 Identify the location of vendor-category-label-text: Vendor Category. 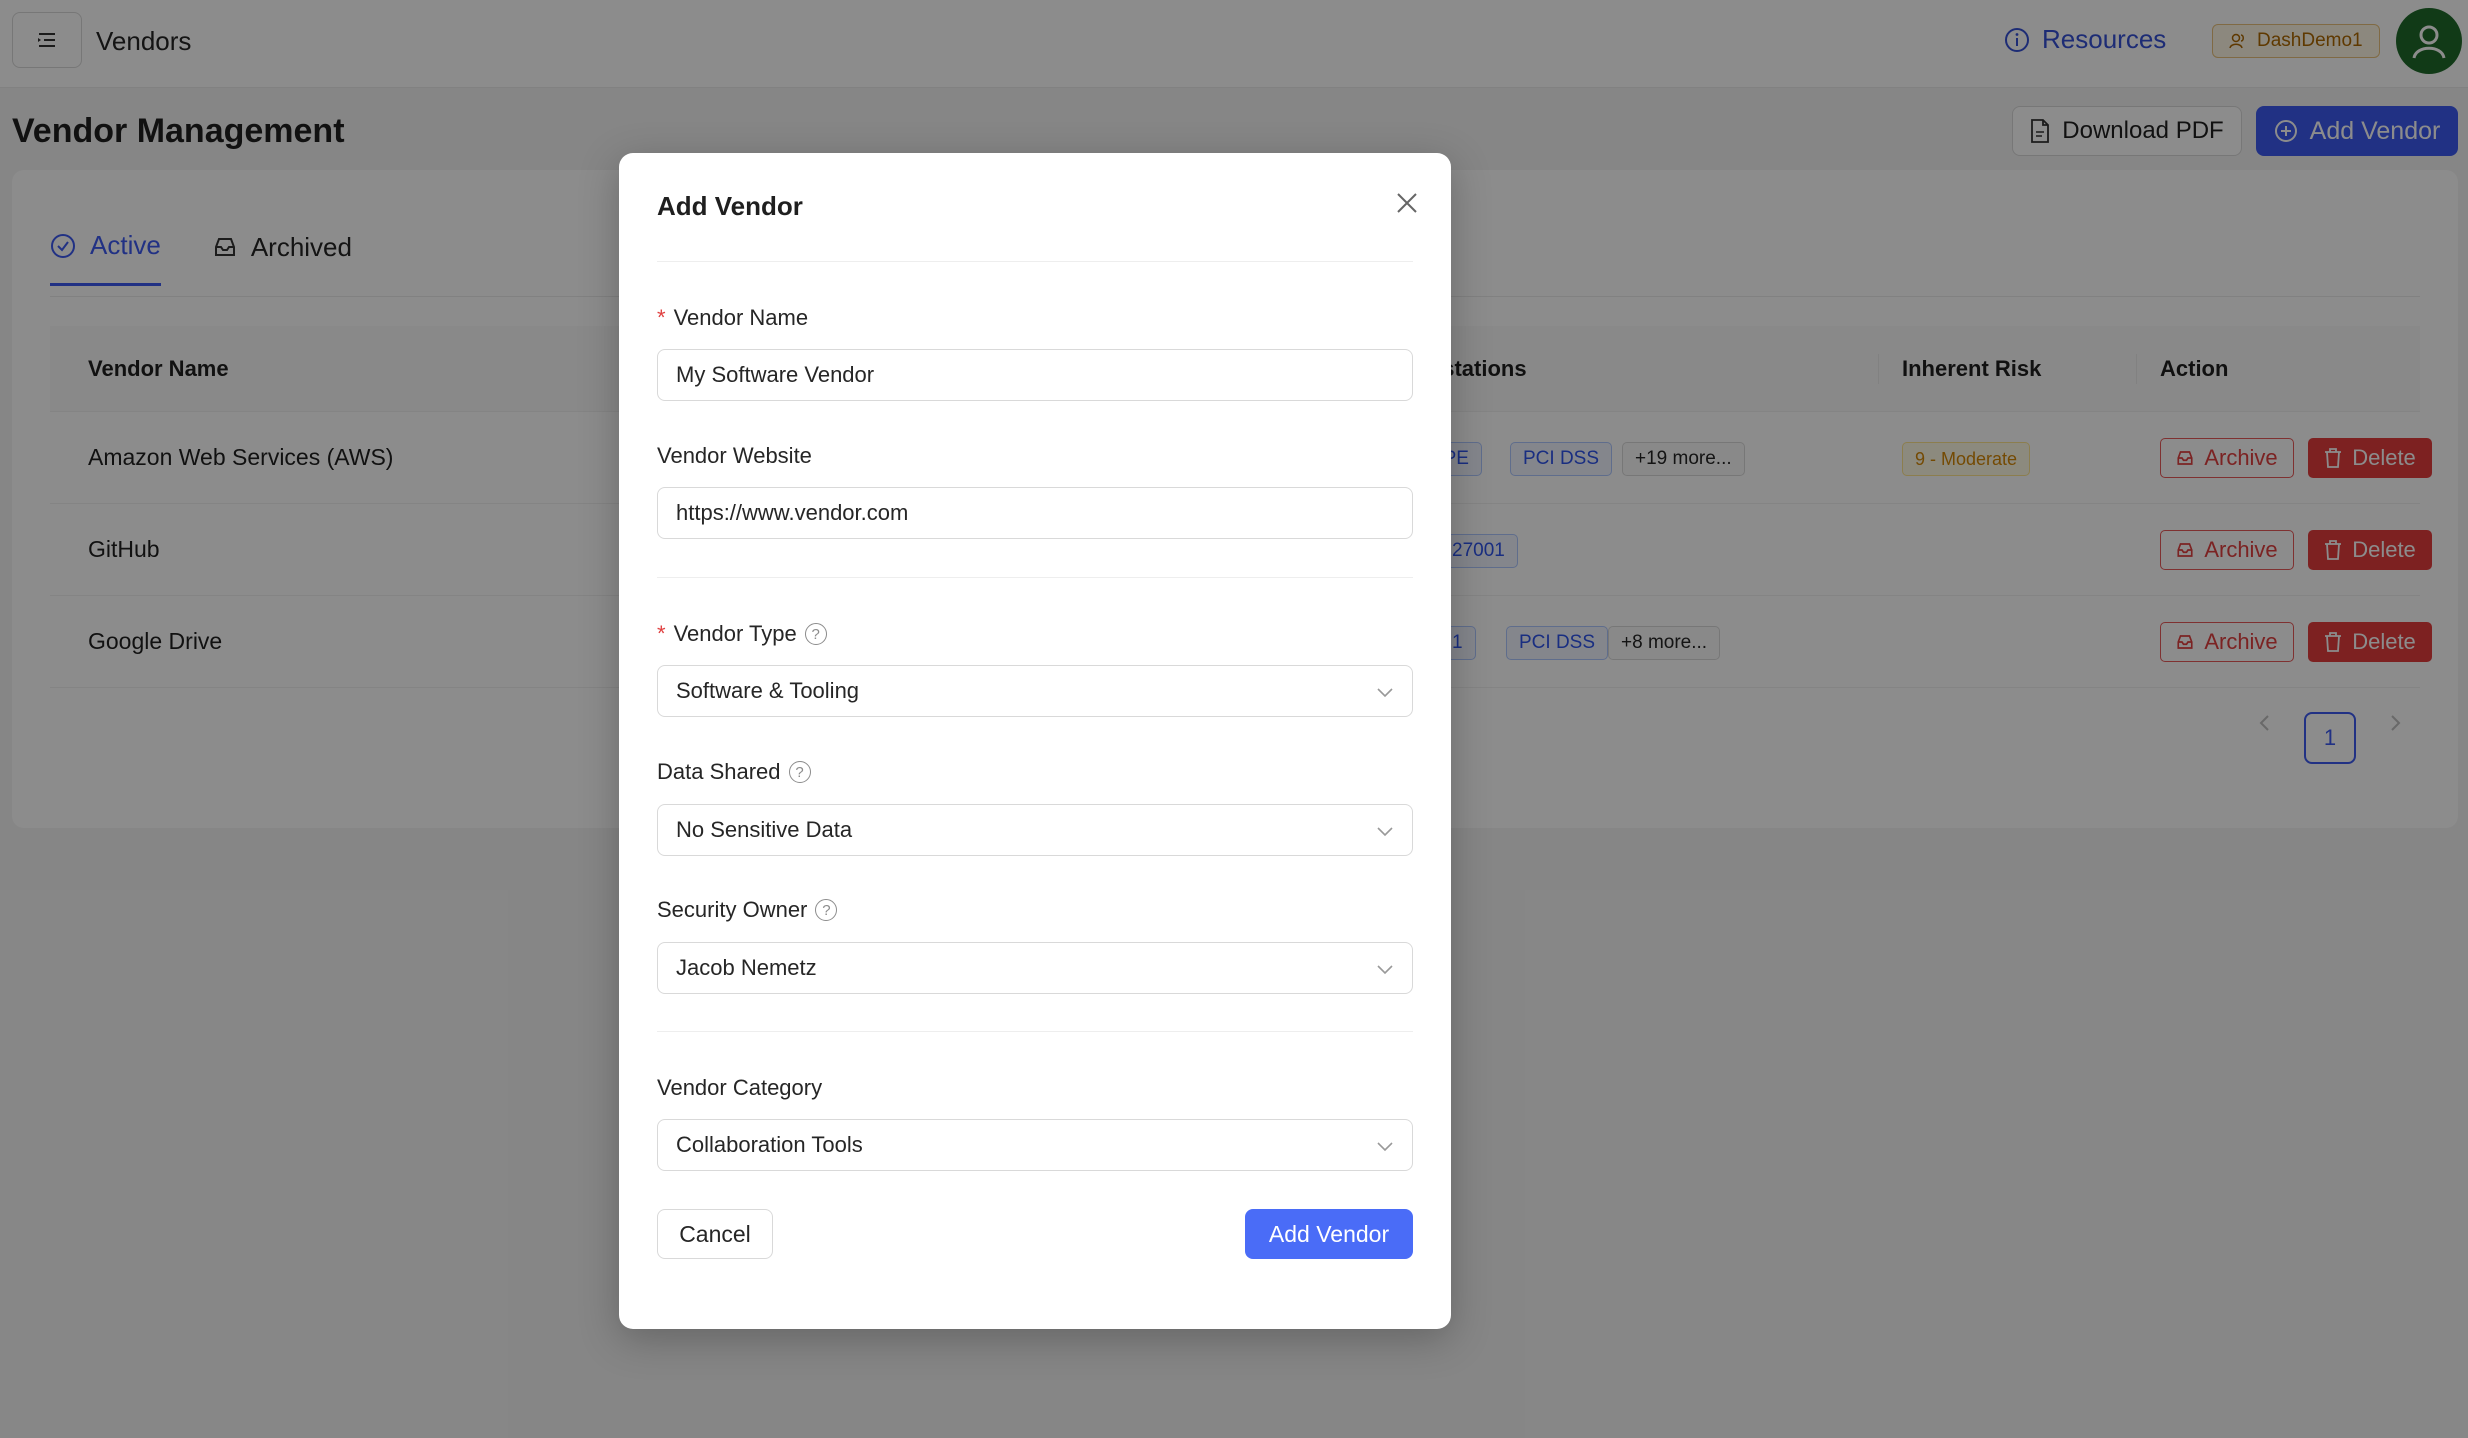
(740, 1087).